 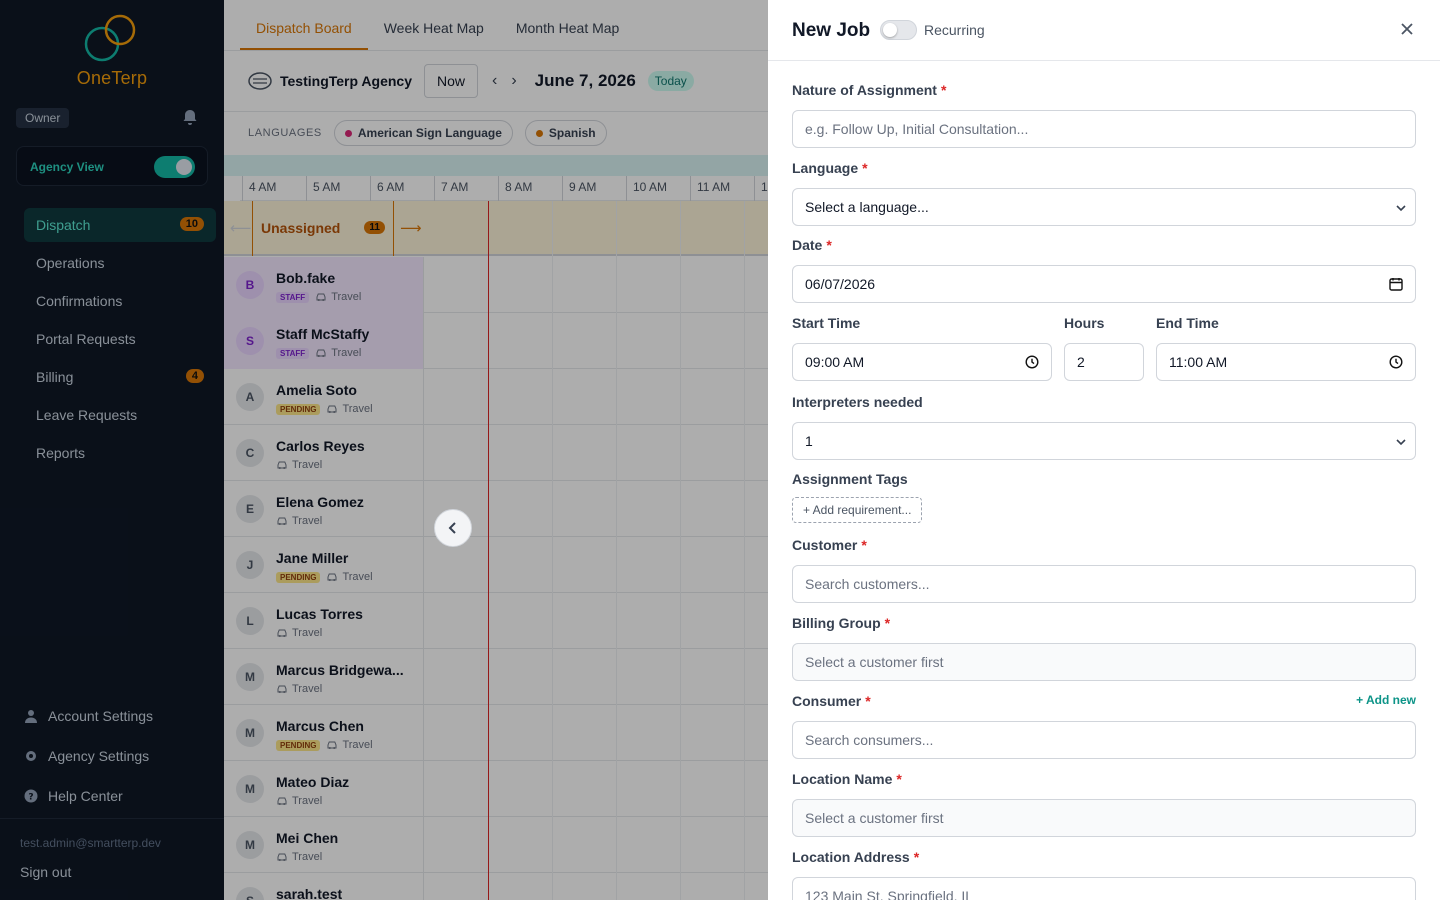 What do you see at coordinates (1187, 323) in the screenshot?
I see `label-text: End Time` at bounding box center [1187, 323].